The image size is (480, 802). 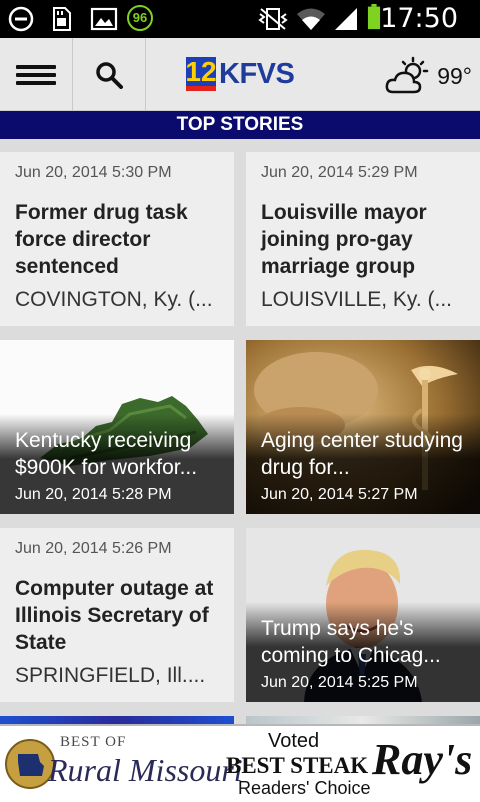 What do you see at coordinates (93, 494) in the screenshot?
I see `story-date: Jun 20, 2014 5:28 PM` at bounding box center [93, 494].